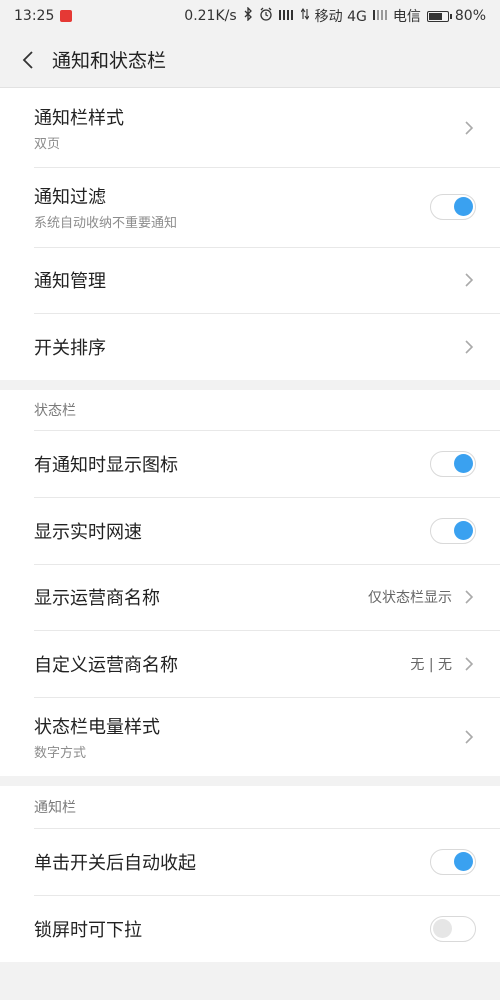  I want to click on battery-style-row: 状态栏电量样式 数字方式, so click(250, 736).